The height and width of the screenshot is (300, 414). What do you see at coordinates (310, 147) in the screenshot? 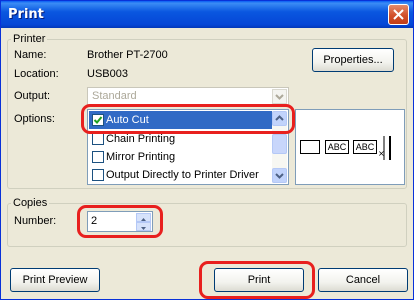
I see `blank-tape-tag` at bounding box center [310, 147].